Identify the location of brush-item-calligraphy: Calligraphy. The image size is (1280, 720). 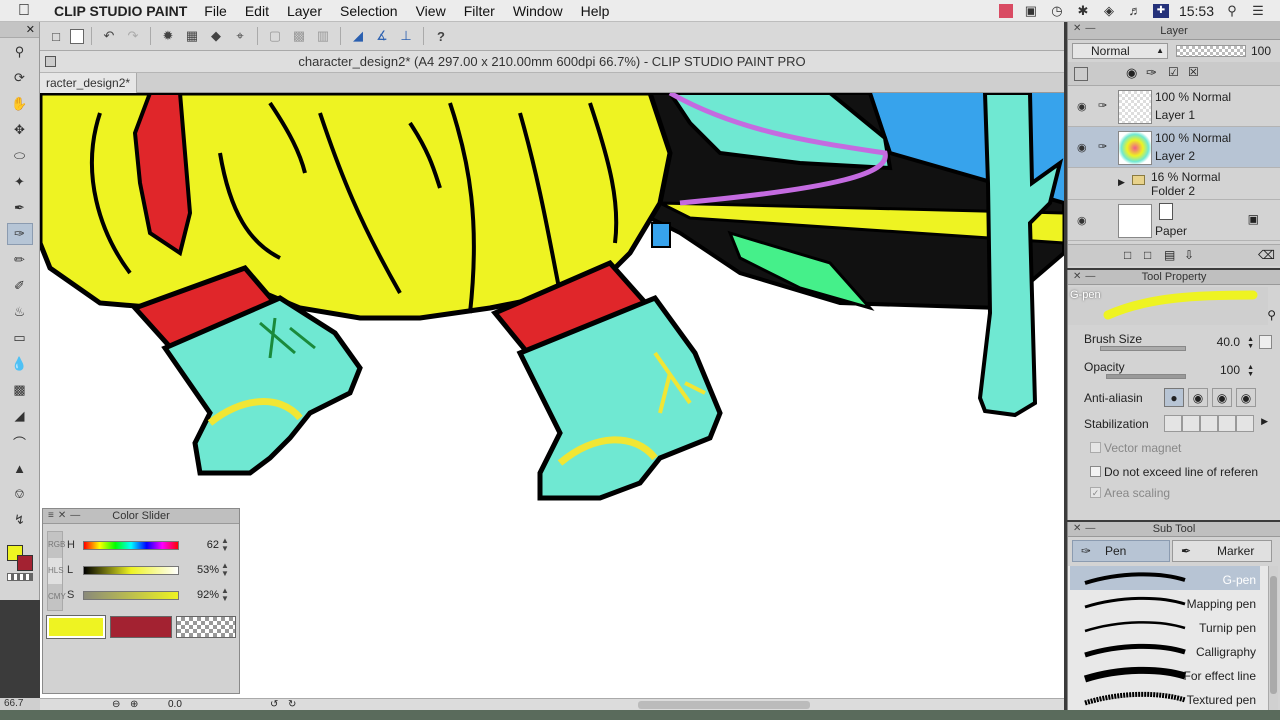
(1165, 650).